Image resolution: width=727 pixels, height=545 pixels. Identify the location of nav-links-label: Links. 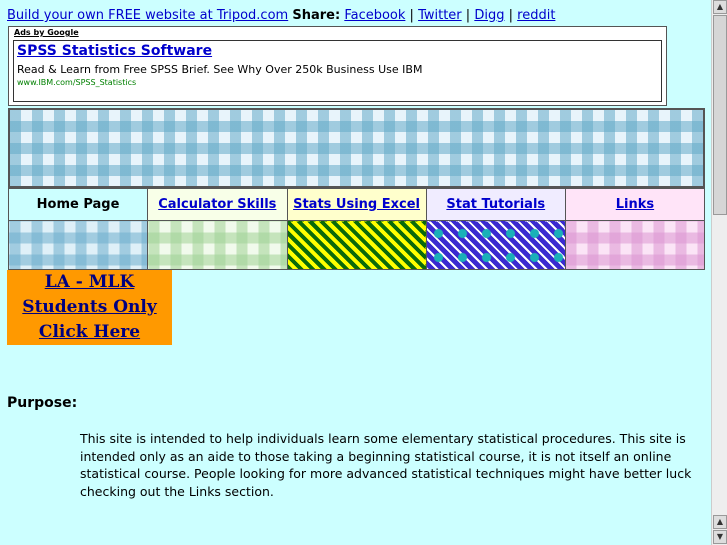
(635, 204).